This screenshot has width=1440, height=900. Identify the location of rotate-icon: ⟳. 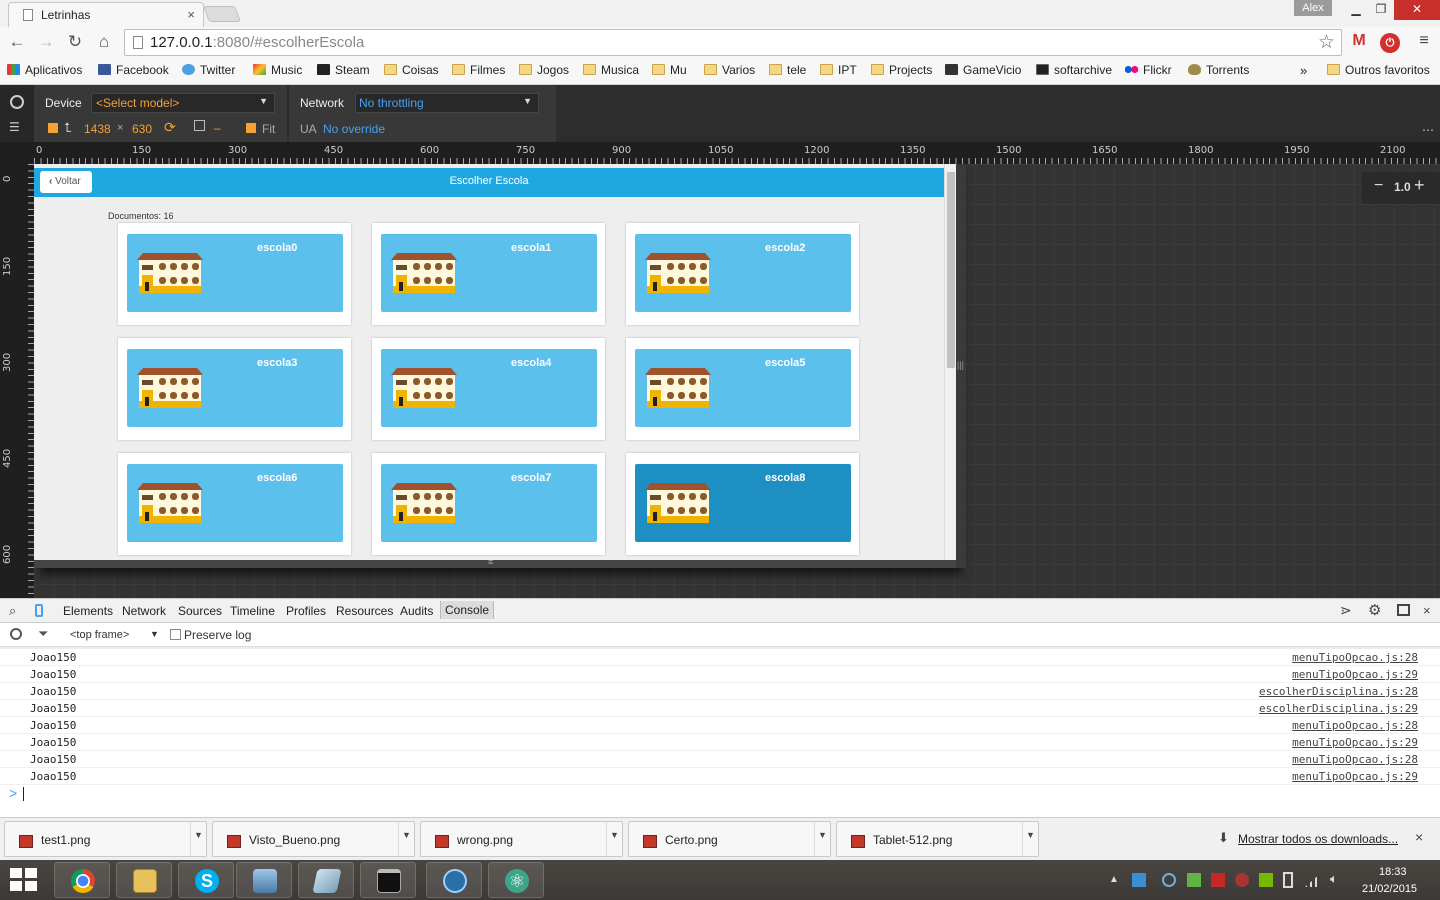
(170, 127).